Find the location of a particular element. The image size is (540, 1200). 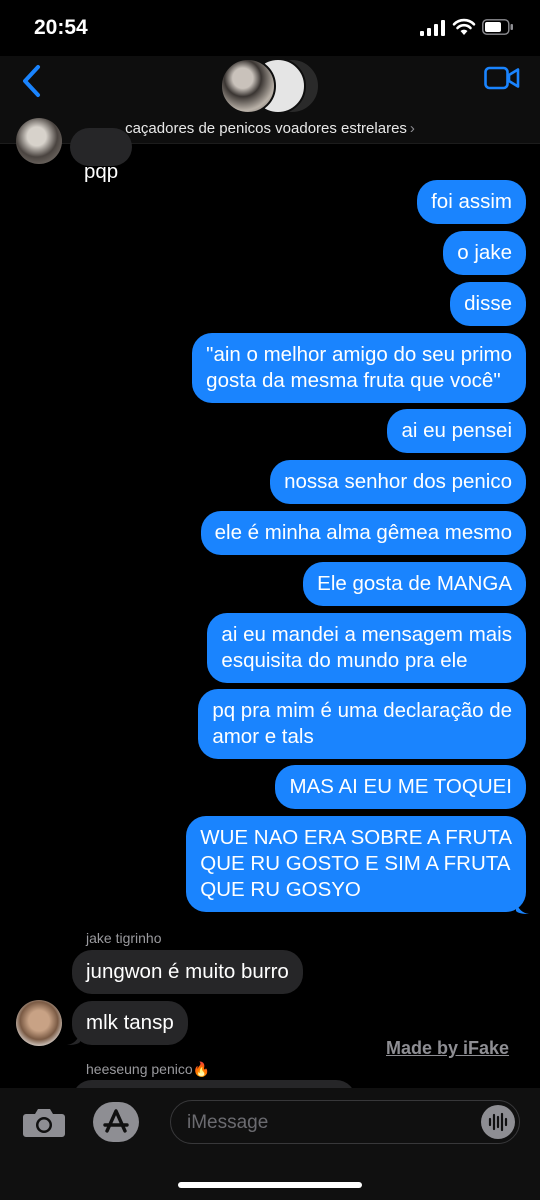

outgoing-message: ele é minha alma gêmea mesmo is located at coordinates (363, 533).